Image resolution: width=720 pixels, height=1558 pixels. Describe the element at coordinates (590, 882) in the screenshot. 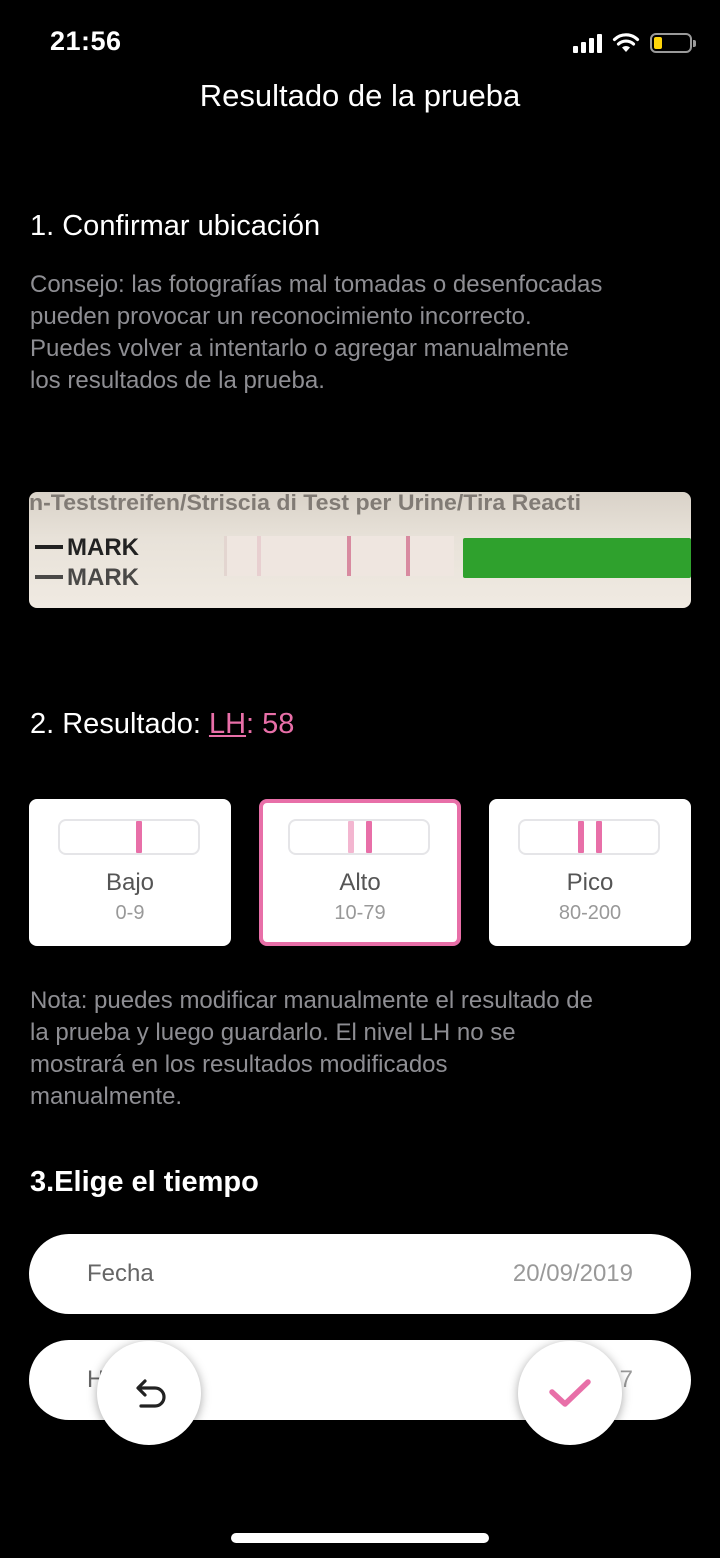

I see `level-name: Pico` at that location.